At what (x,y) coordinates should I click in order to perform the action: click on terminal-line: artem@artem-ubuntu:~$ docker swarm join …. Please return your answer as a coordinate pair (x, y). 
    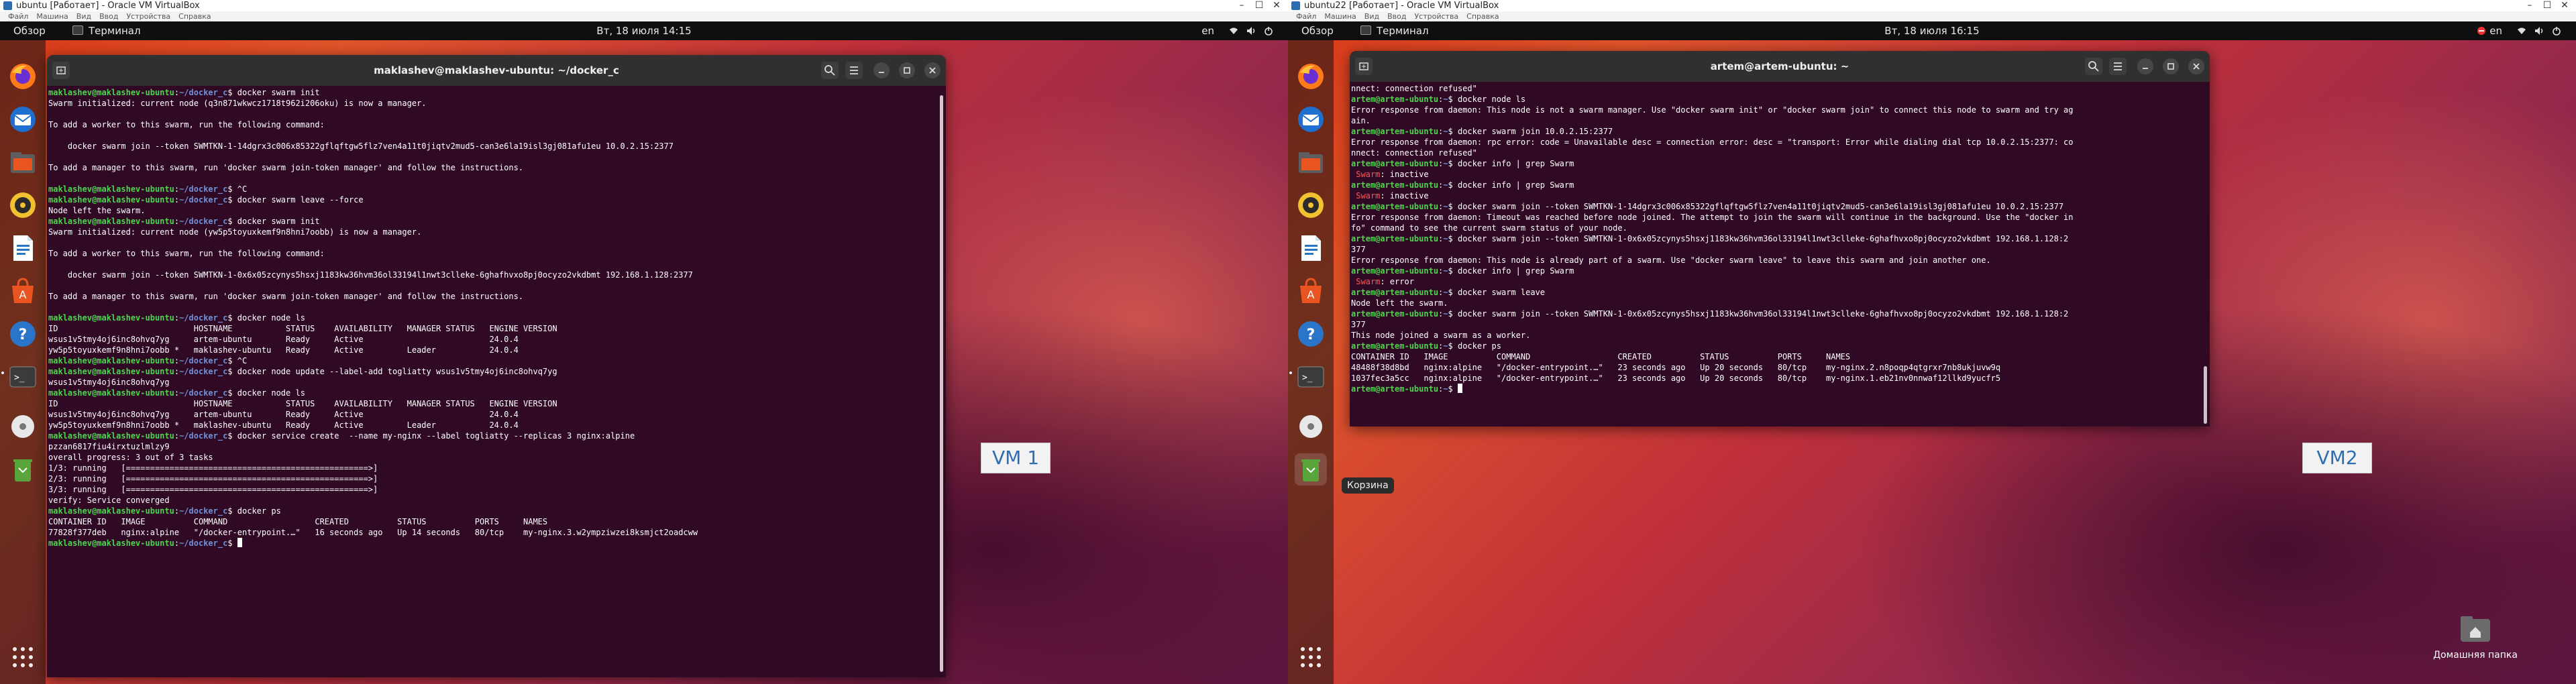
    Looking at the image, I should click on (1775, 238).